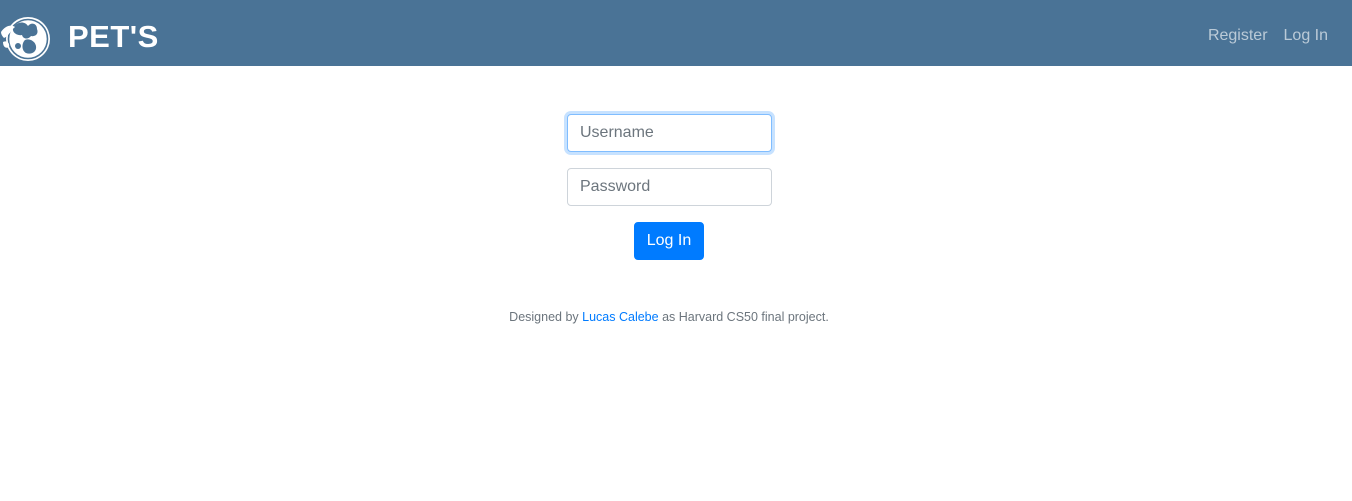 This screenshot has width=1352, height=501. I want to click on brand-name: PET'S, so click(113, 36).